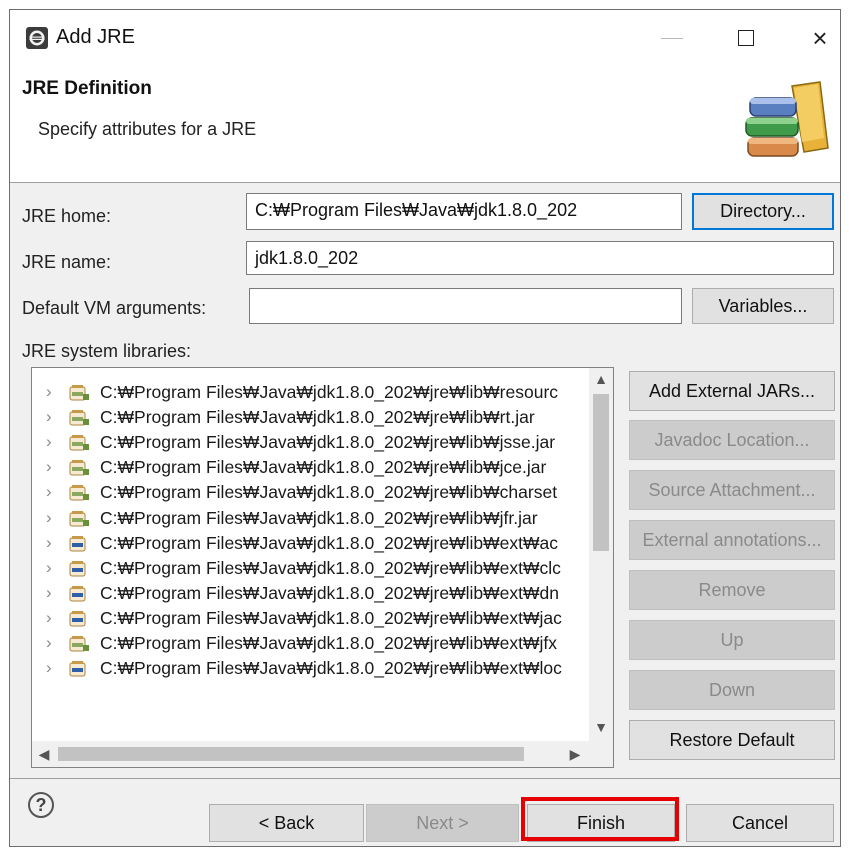 This screenshot has height=855, width=849. I want to click on scroll-up-icon: ▲, so click(601, 379).